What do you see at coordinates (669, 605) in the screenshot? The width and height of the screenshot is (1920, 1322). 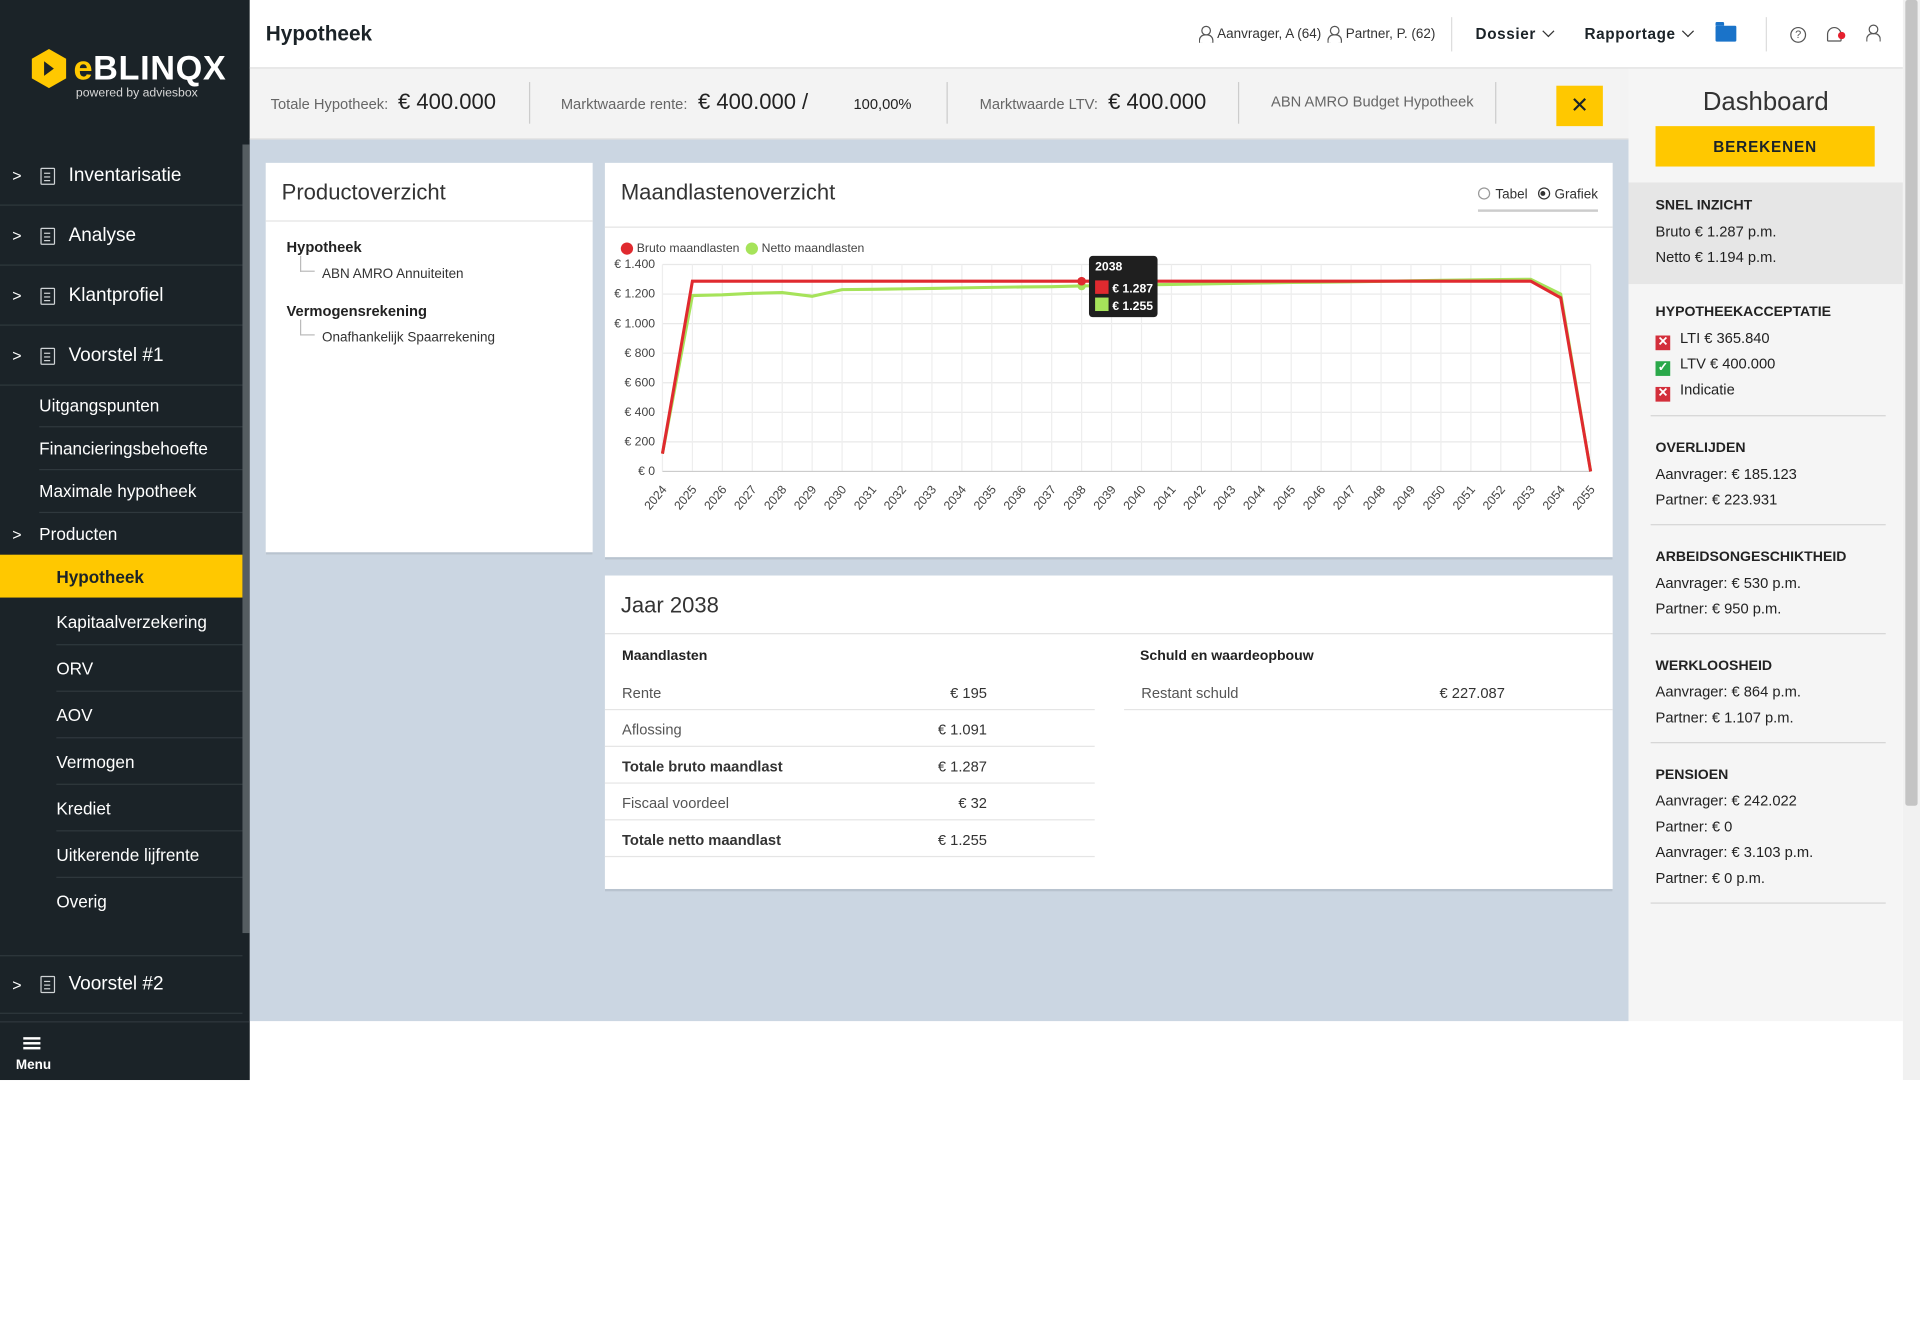 I see `card-title: Jaar 2038` at bounding box center [669, 605].